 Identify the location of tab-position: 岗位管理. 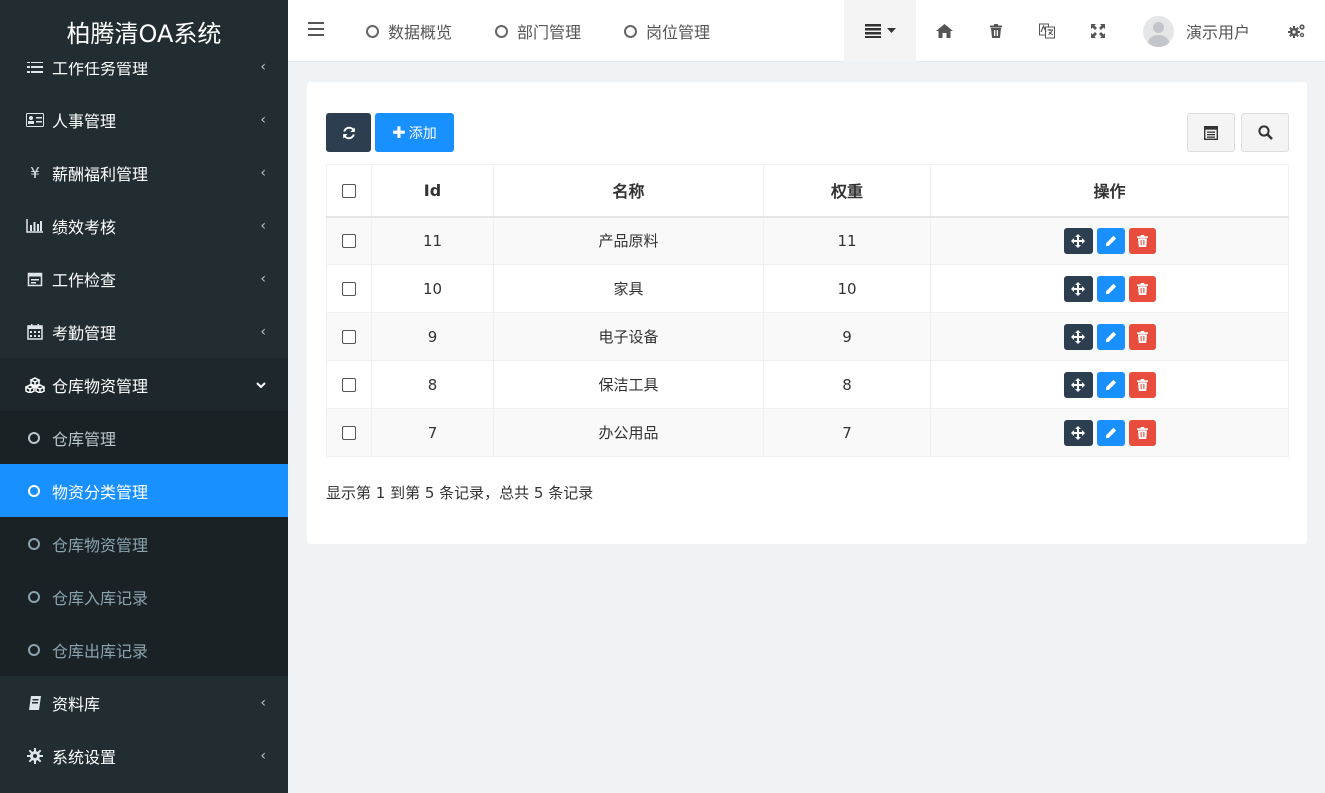
(667, 31).